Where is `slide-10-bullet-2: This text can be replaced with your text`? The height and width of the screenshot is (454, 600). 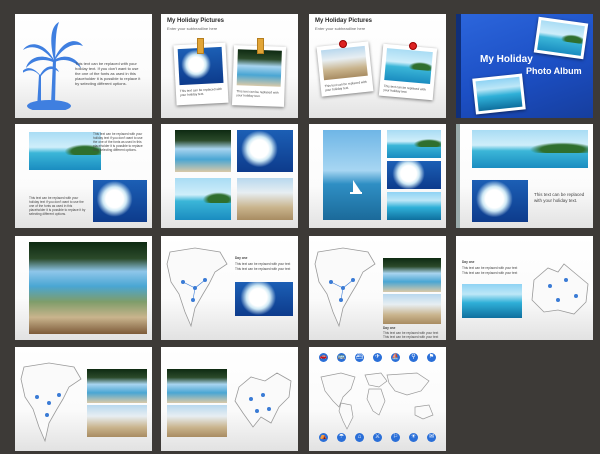
slide-10-bullet-2: This text can be replaced with your text is located at coordinates (263, 269).